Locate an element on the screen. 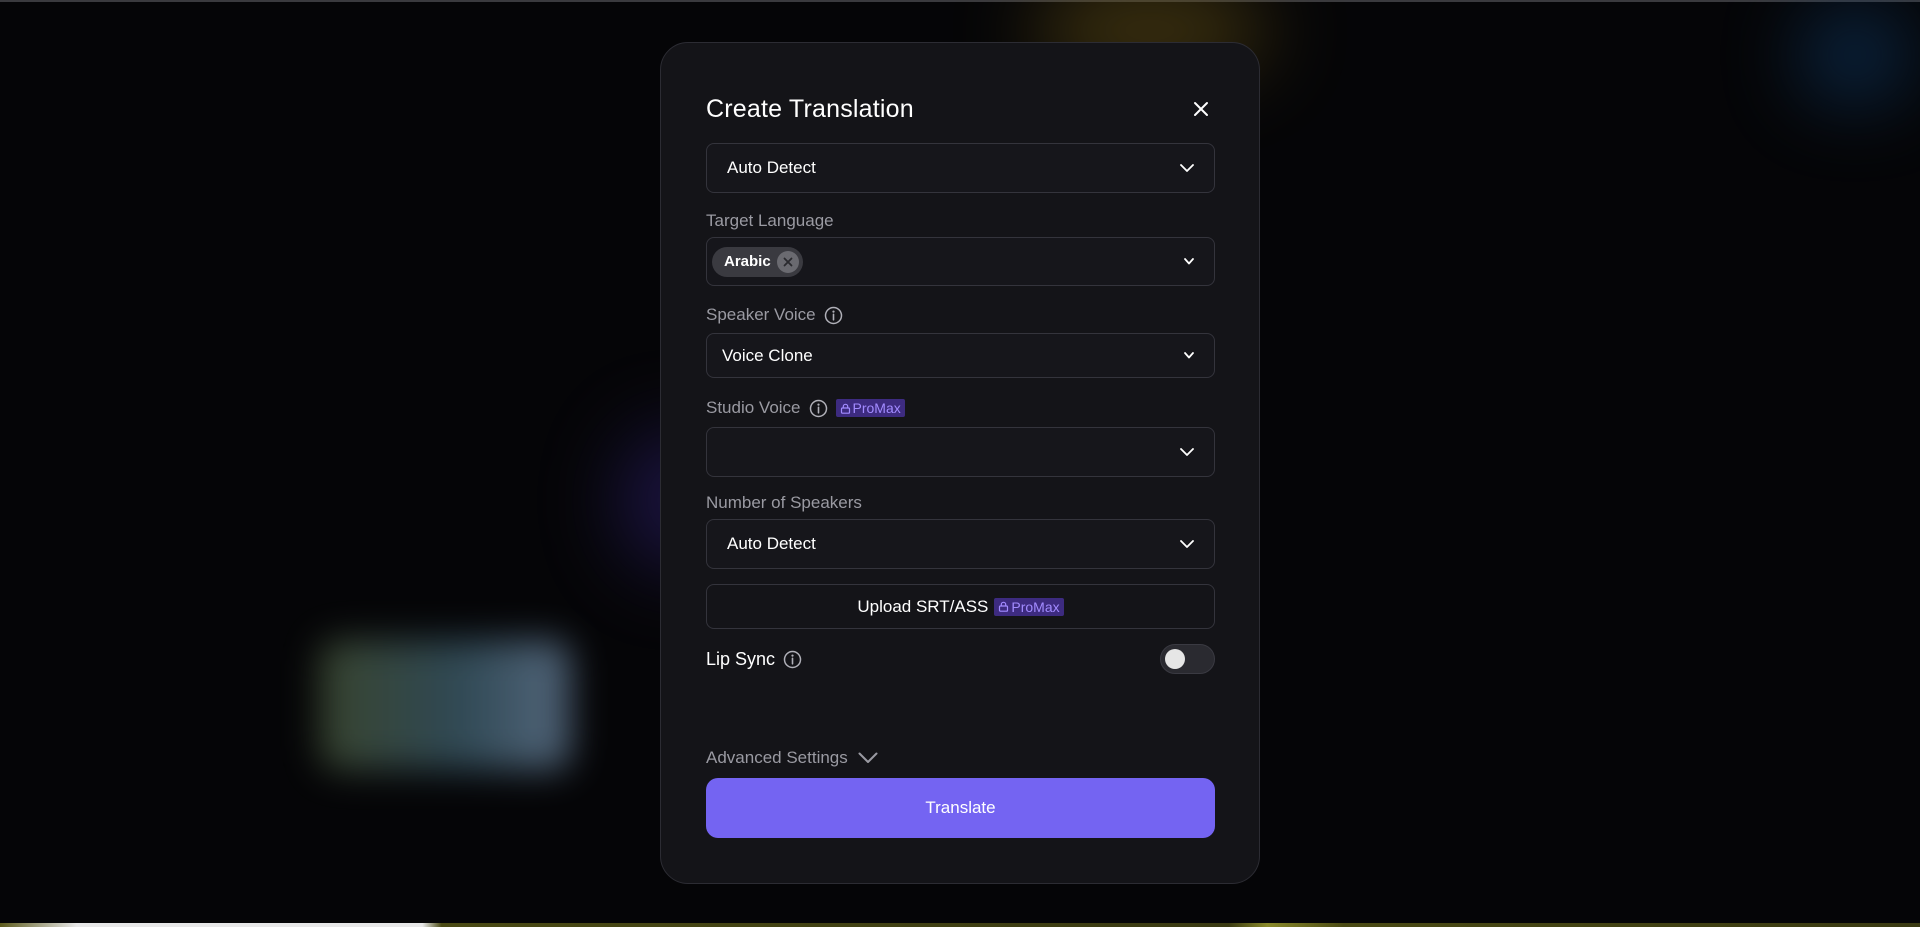 Image resolution: width=1920 pixels, height=927 pixels. translate-button: Translate is located at coordinates (960, 808).